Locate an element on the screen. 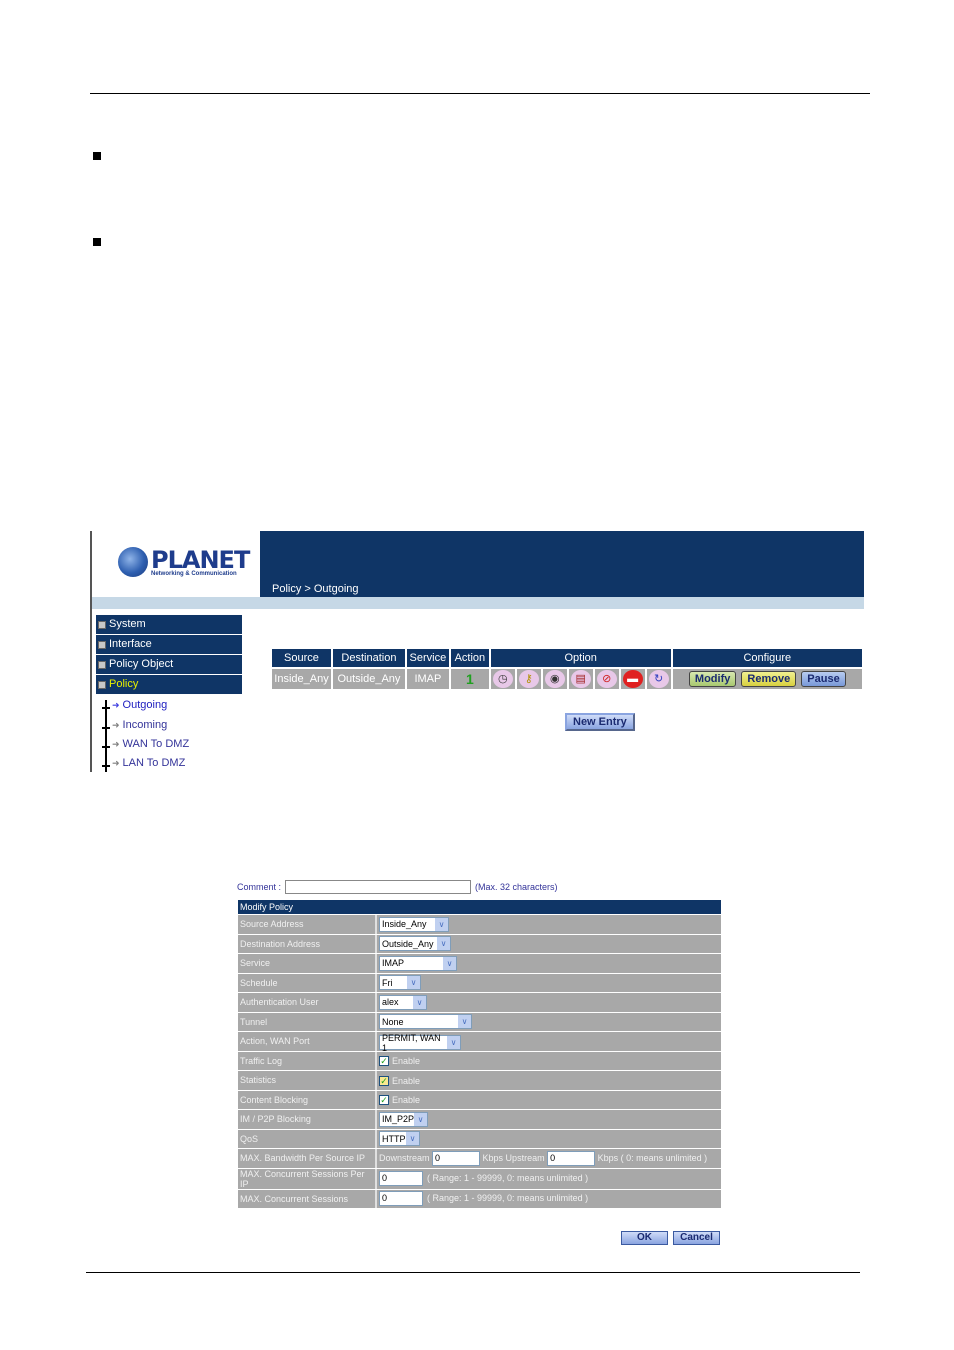 The width and height of the screenshot is (954, 1350). form-row: Authentication User alex ∨ is located at coordinates (479, 1002).